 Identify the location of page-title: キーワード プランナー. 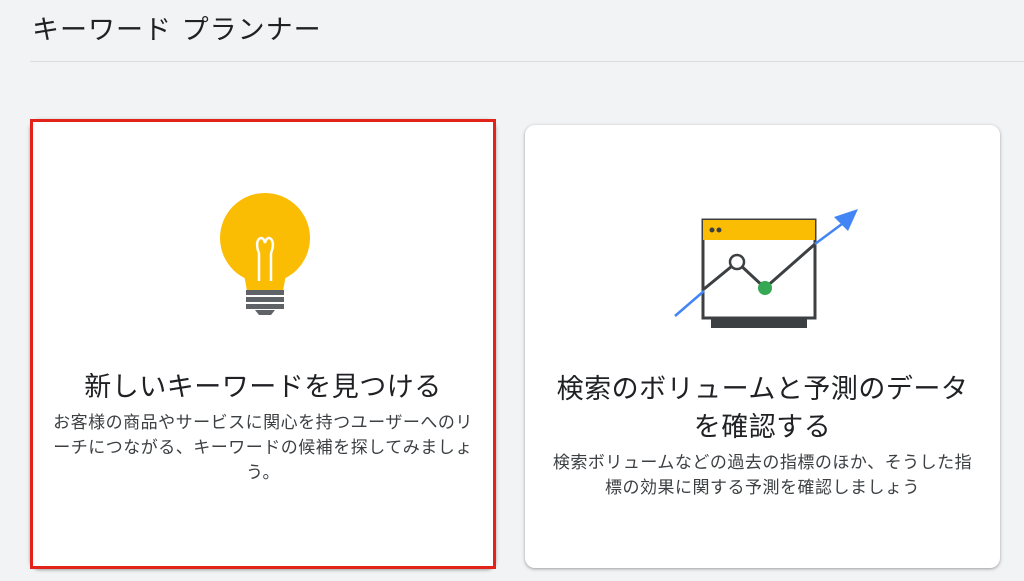
(177, 30).